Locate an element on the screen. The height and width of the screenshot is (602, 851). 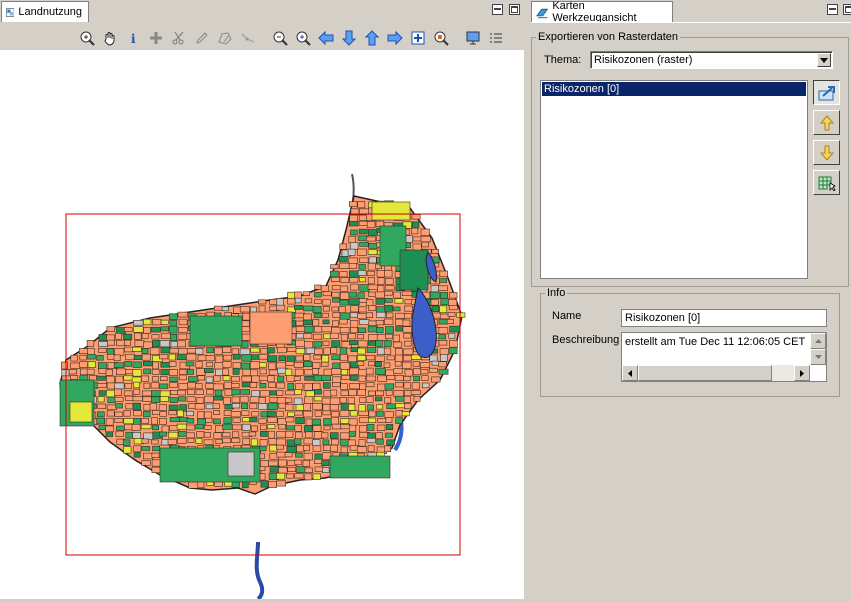
full-extent-button is located at coordinates (418, 38).